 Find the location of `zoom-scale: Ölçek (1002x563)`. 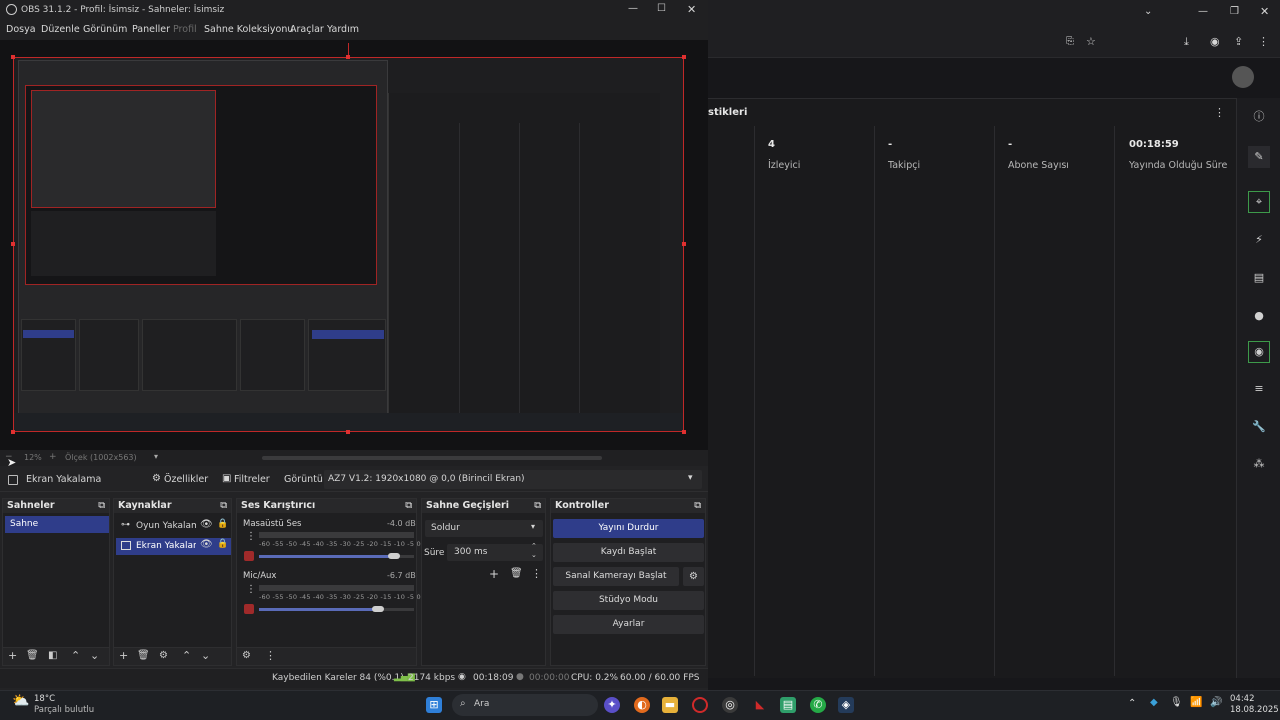

zoom-scale: Ölçek (1002x563) is located at coordinates (101, 457).